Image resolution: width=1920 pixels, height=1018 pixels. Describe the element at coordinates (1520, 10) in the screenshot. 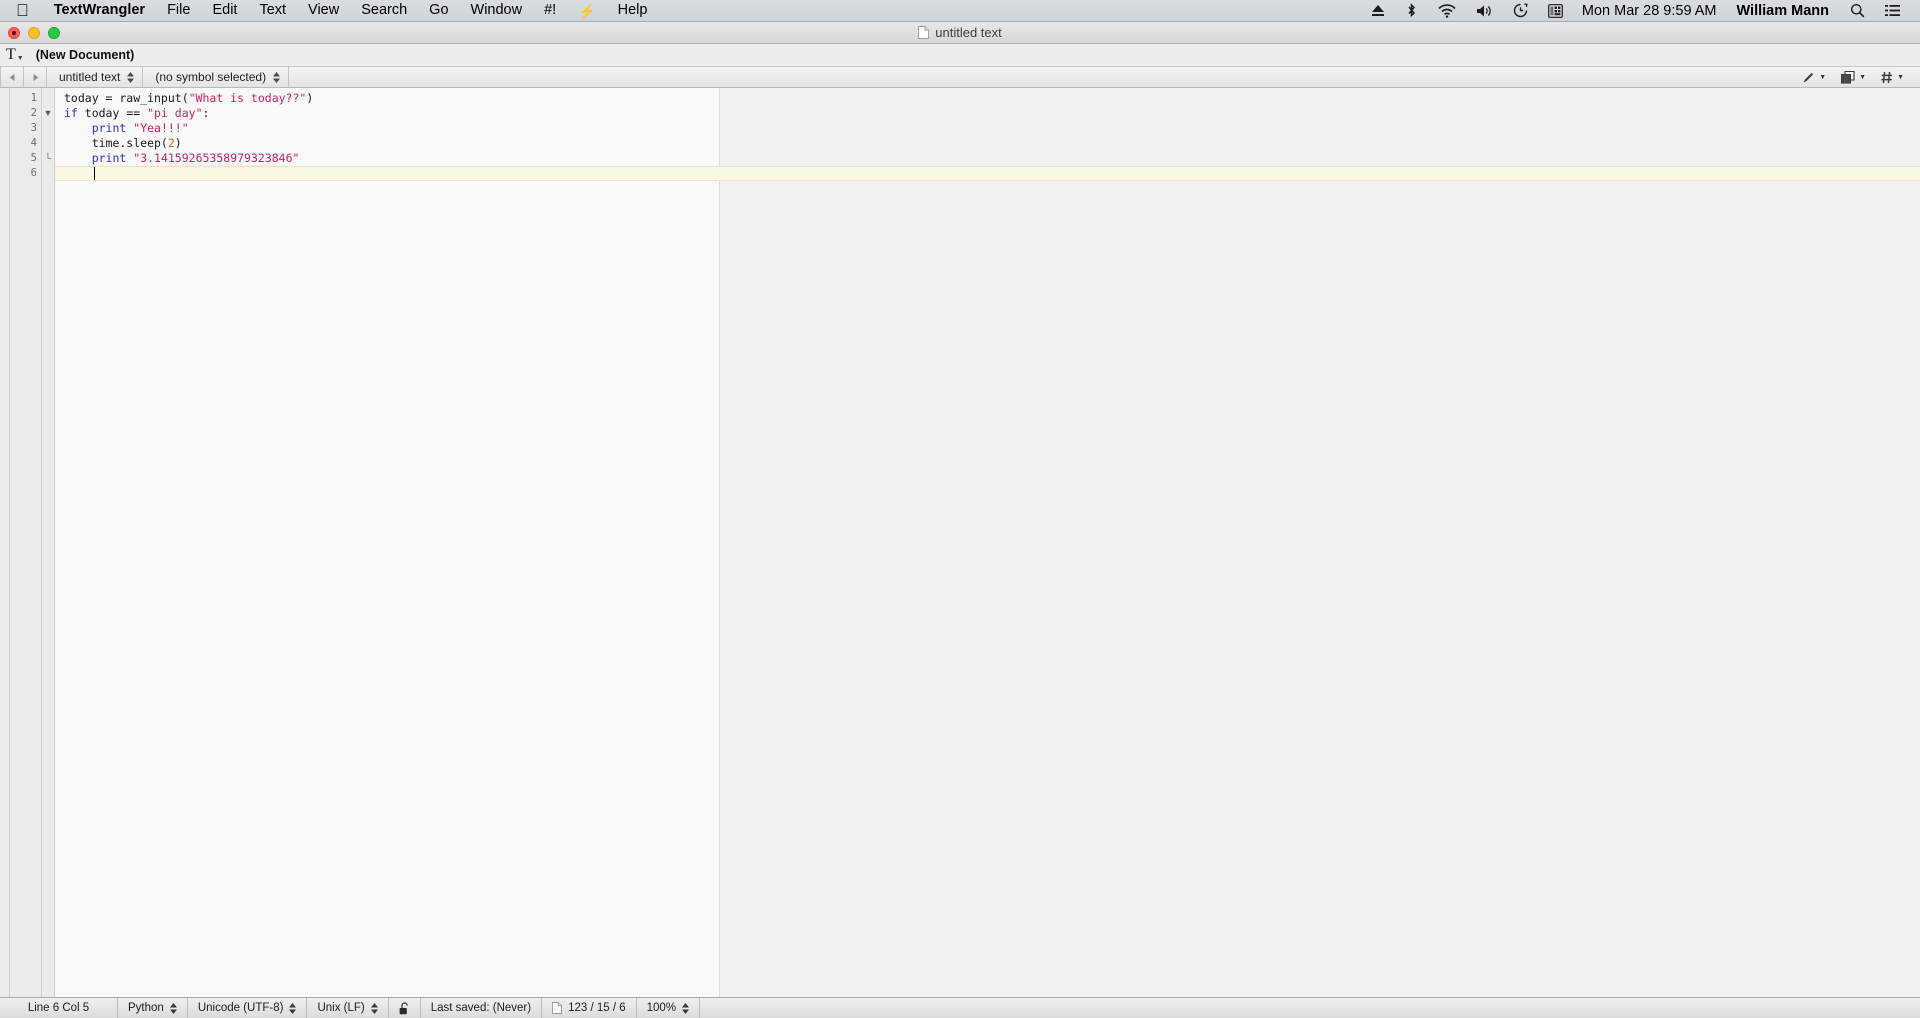

I see `time-machine-icon` at that location.